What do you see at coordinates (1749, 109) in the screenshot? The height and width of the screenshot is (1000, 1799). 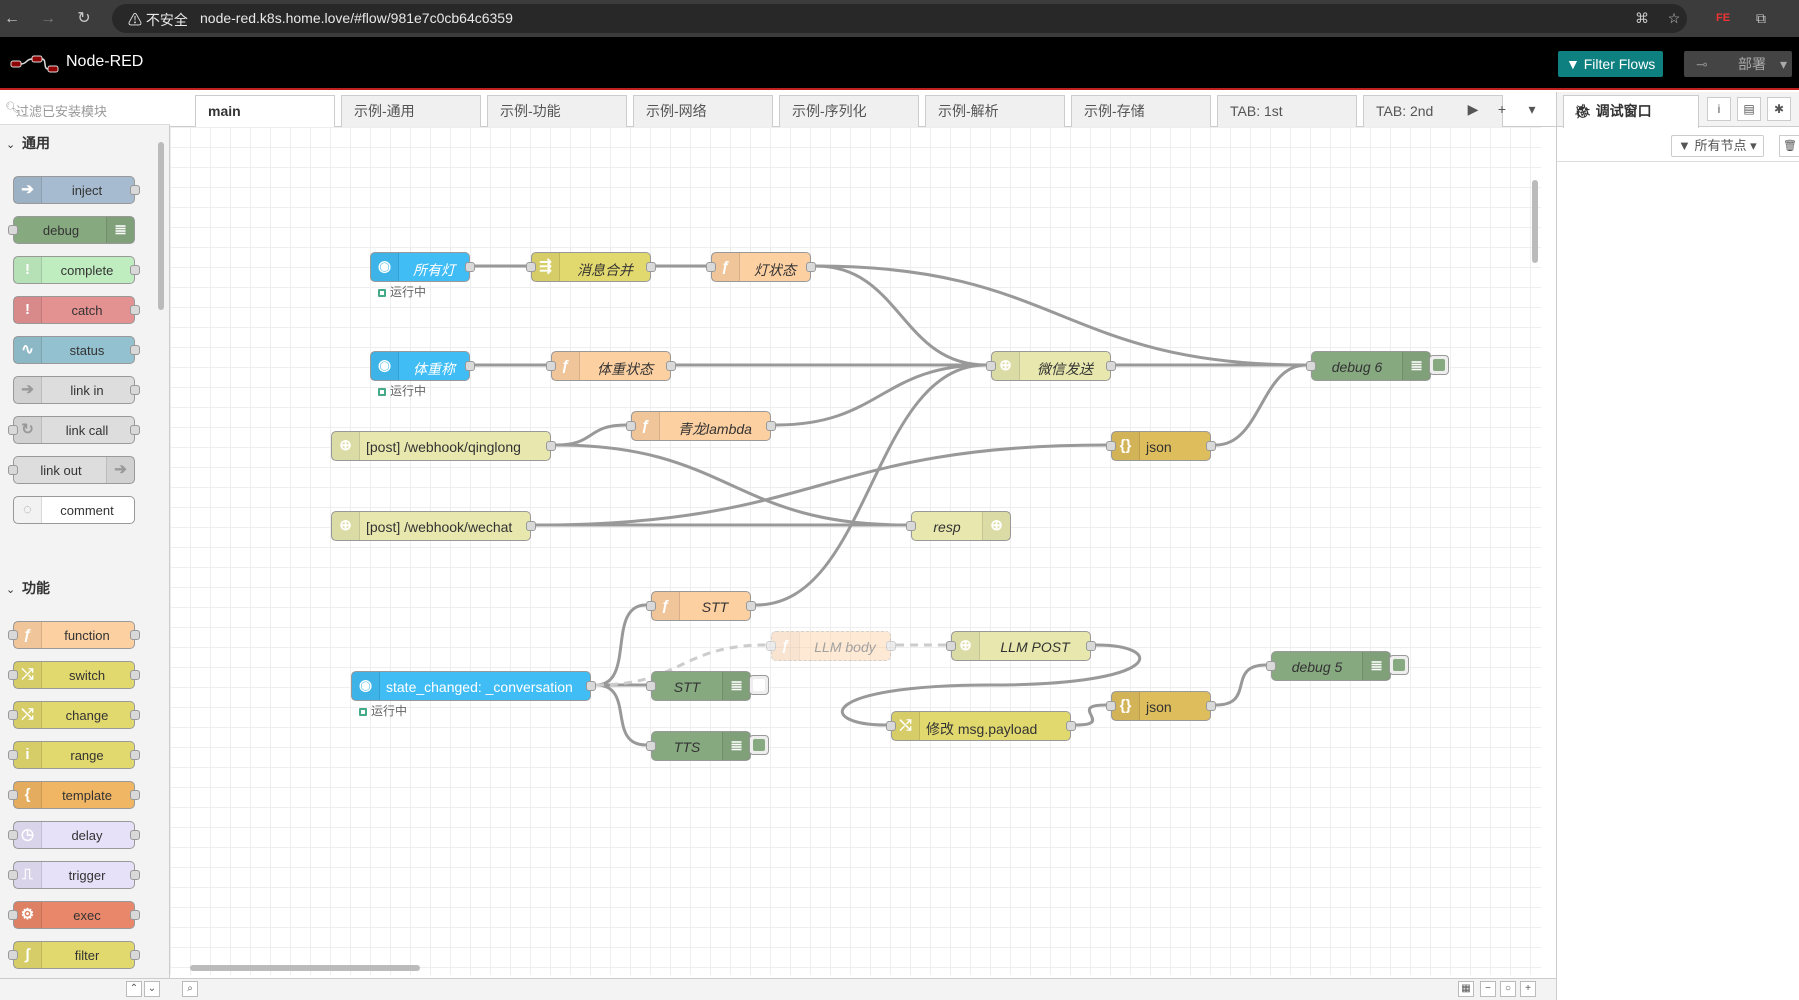 I see `help-book-icon: ▤` at bounding box center [1749, 109].